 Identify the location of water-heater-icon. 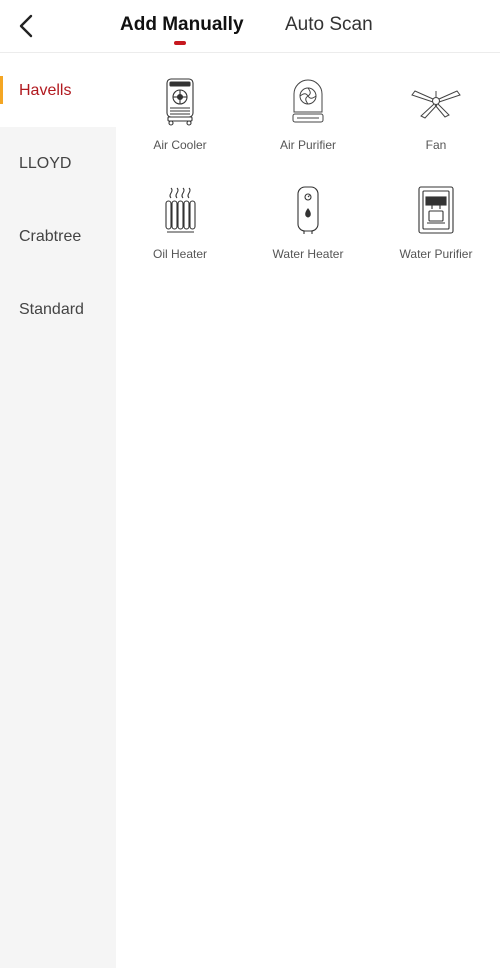
(308, 210).